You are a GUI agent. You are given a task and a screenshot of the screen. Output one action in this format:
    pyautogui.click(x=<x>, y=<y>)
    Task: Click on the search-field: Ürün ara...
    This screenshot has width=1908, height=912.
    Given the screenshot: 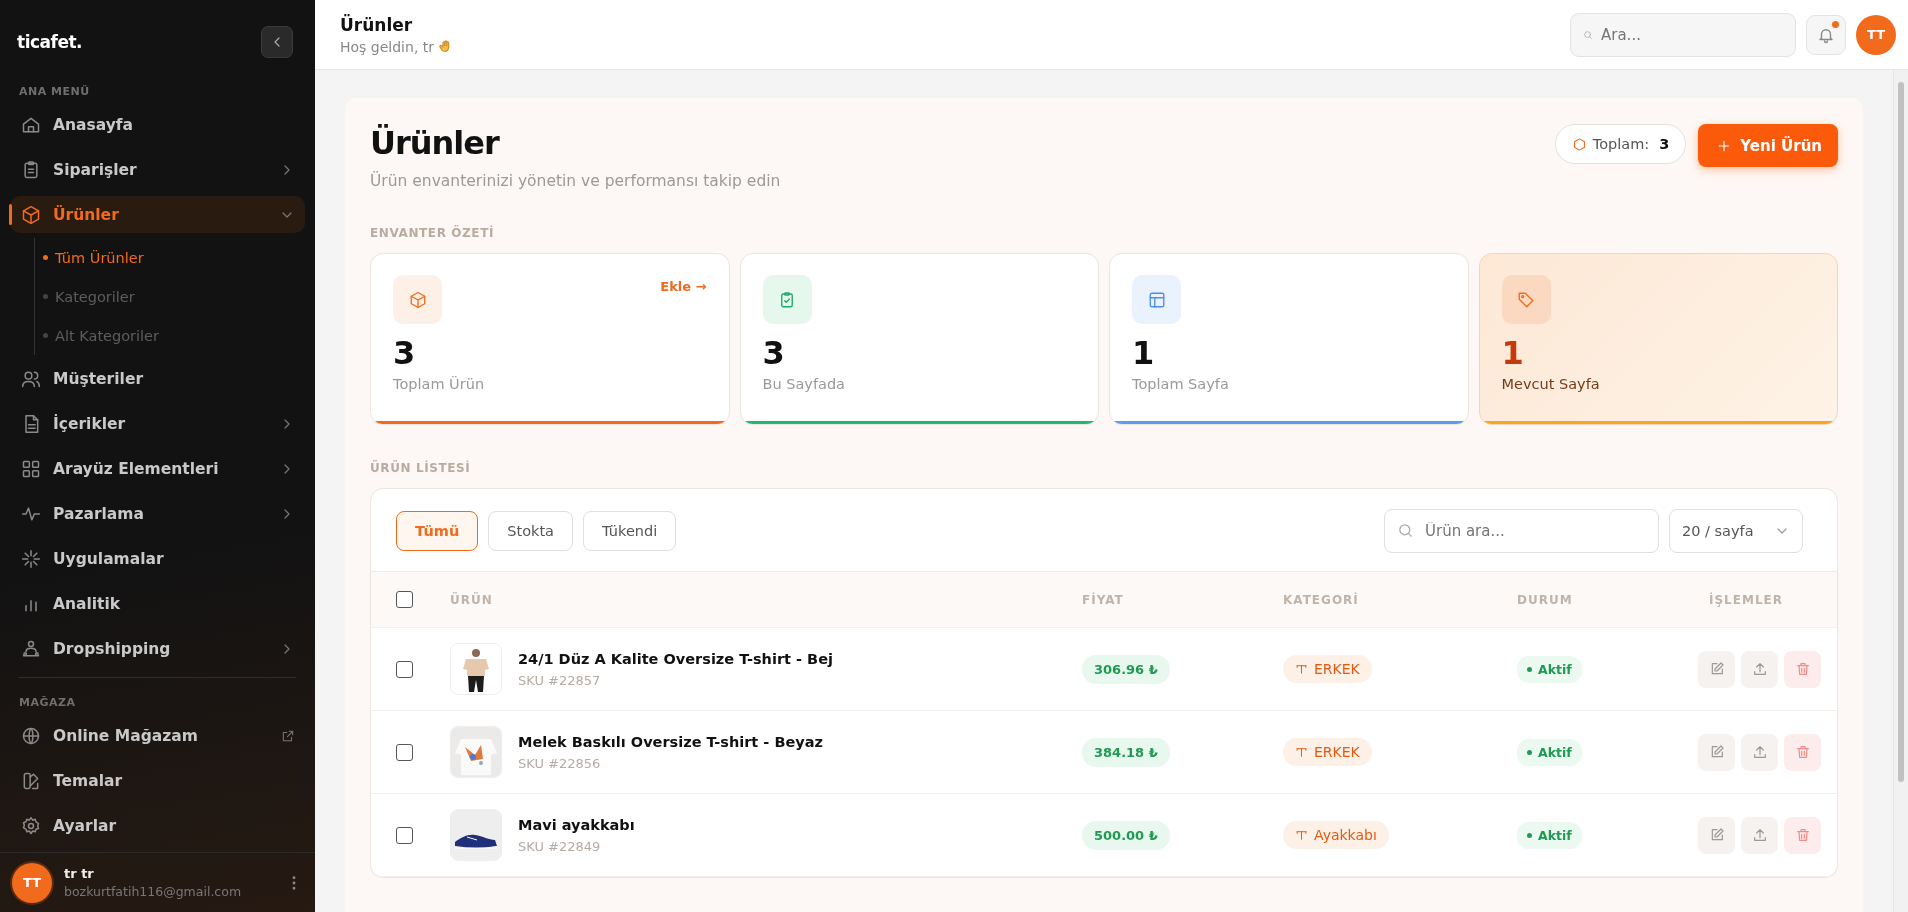 What is the action you would take?
    pyautogui.click(x=1521, y=531)
    